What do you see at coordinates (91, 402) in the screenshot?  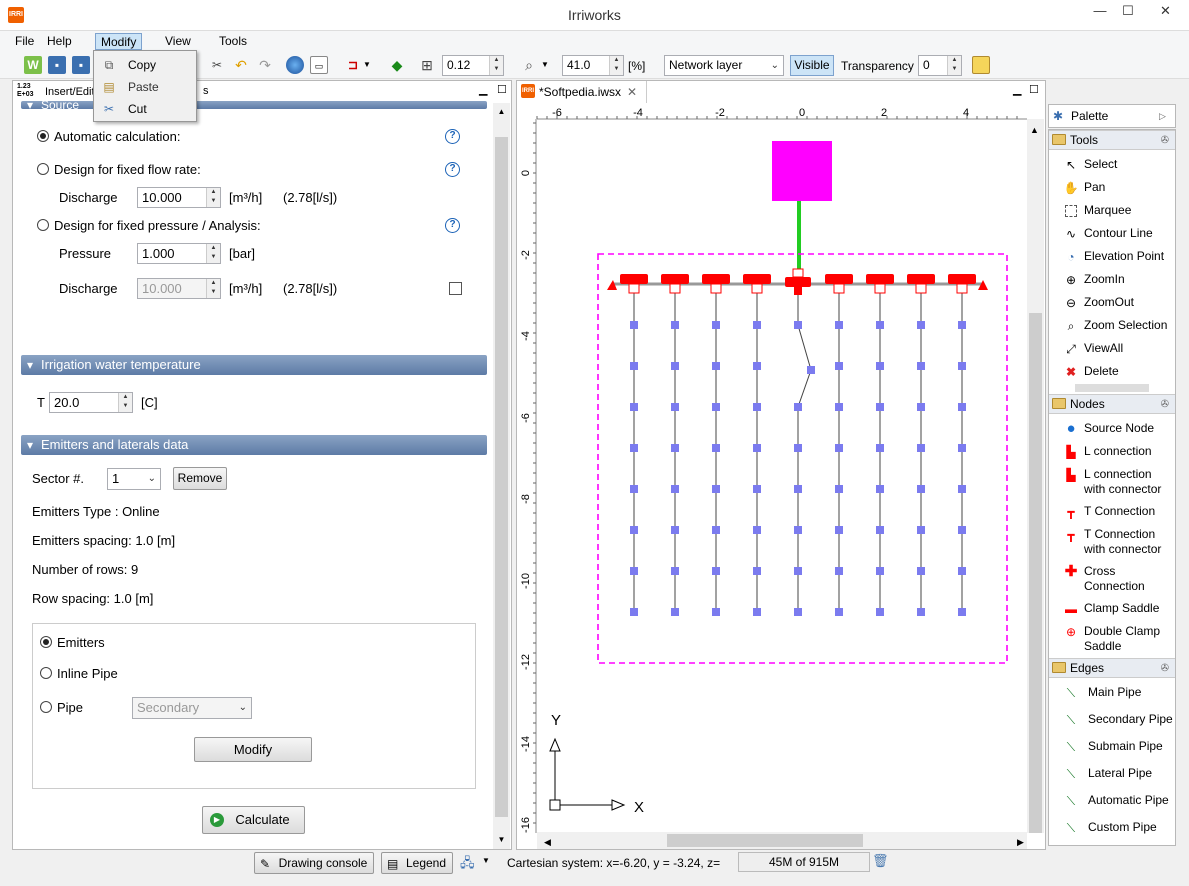 I see `temperature-stepper: 20.0 ▲ ▼` at bounding box center [91, 402].